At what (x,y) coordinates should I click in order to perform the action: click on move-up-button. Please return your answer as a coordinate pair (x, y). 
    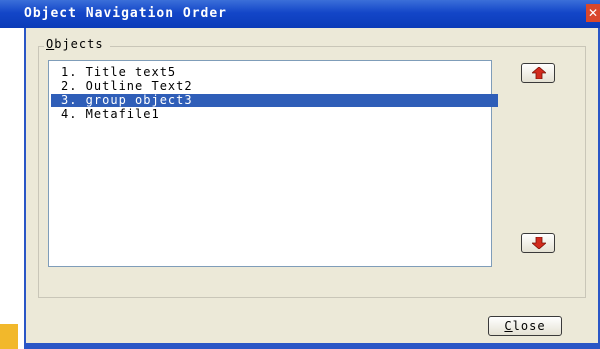
    Looking at the image, I should click on (538, 73).